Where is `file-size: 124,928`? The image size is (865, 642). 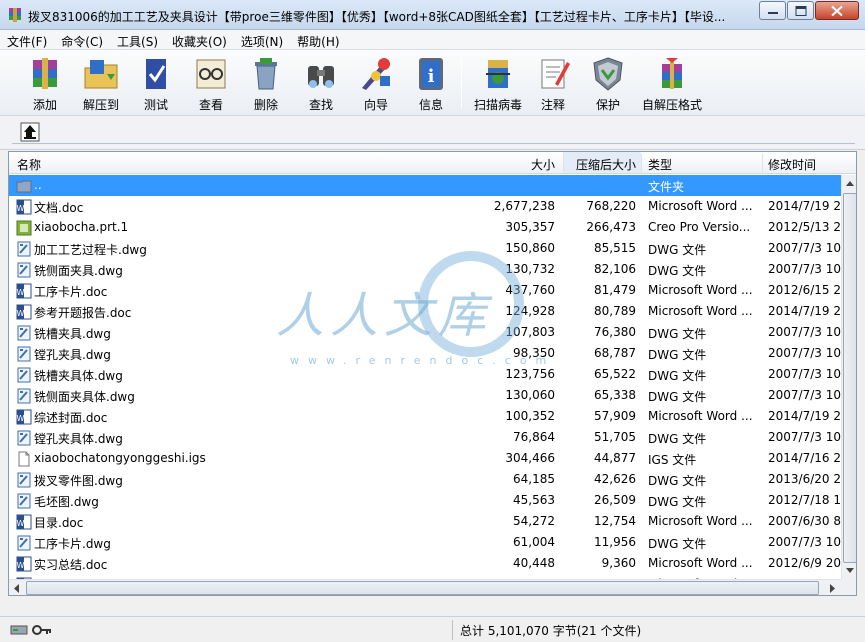 file-size: 124,928 is located at coordinates (530, 311).